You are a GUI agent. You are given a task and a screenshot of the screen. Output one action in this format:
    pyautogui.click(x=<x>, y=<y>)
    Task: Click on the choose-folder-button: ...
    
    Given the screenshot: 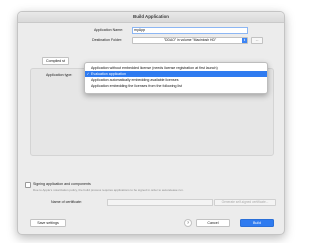 What is the action you would take?
    pyautogui.click(x=257, y=40)
    